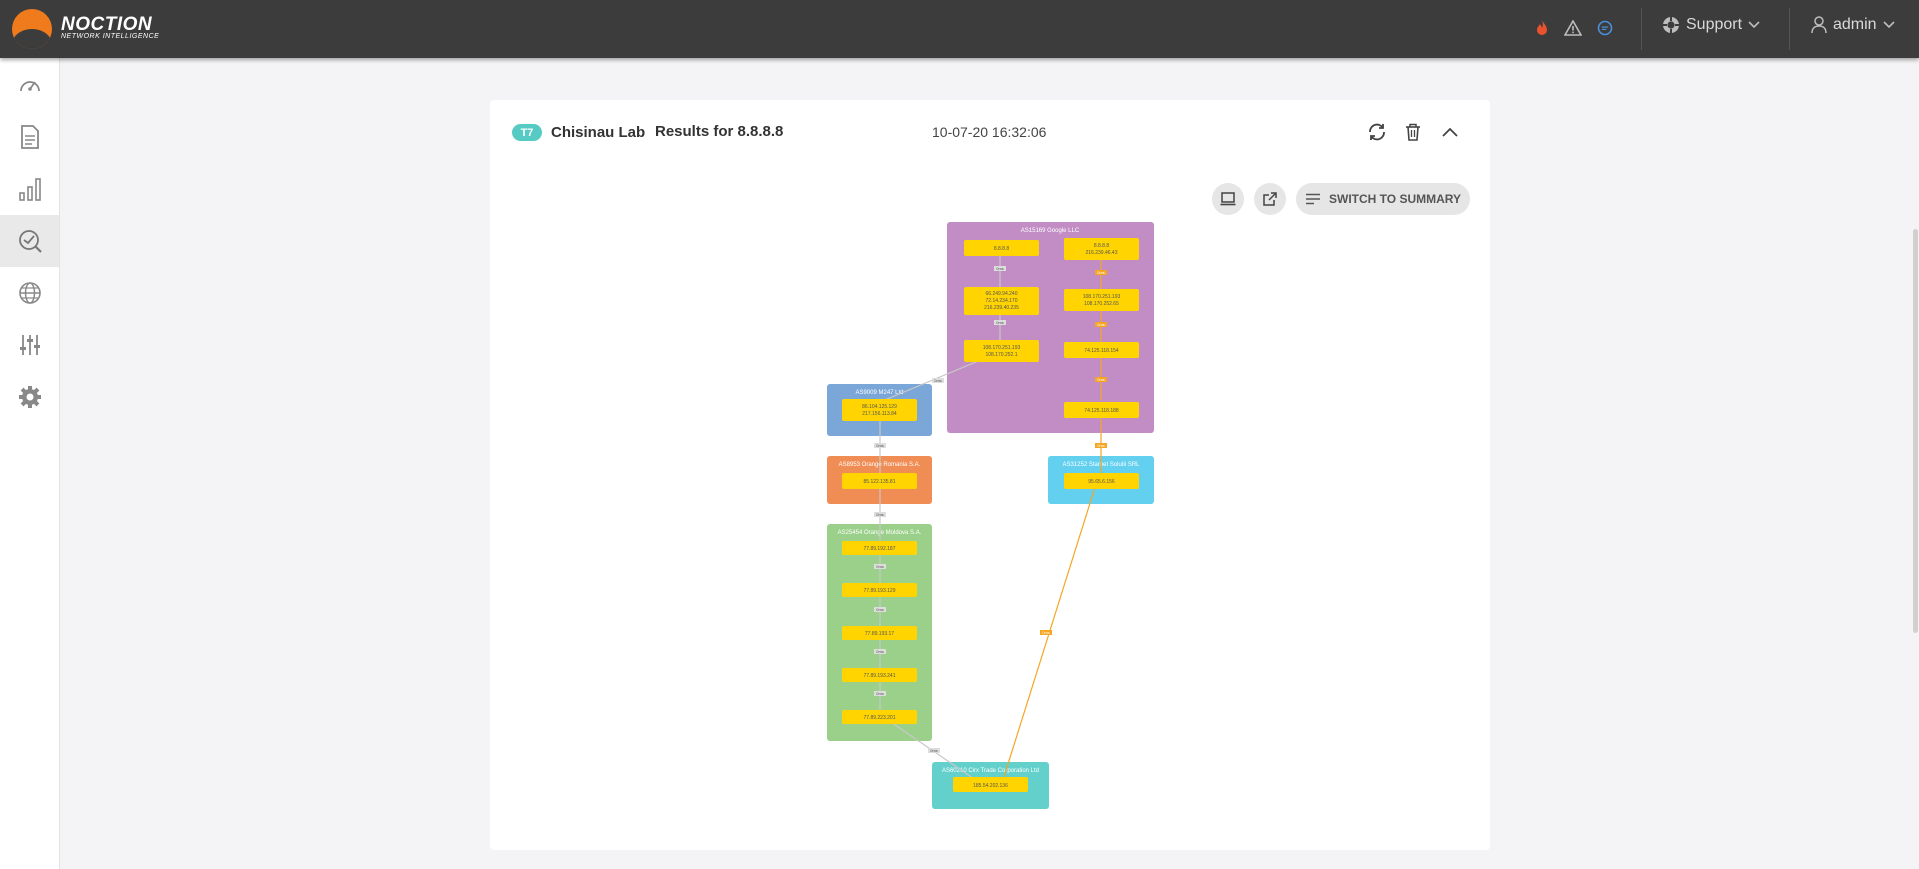  Describe the element at coordinates (1102, 253) in the screenshot. I see `svg-text: 216.239.46.43` at that location.